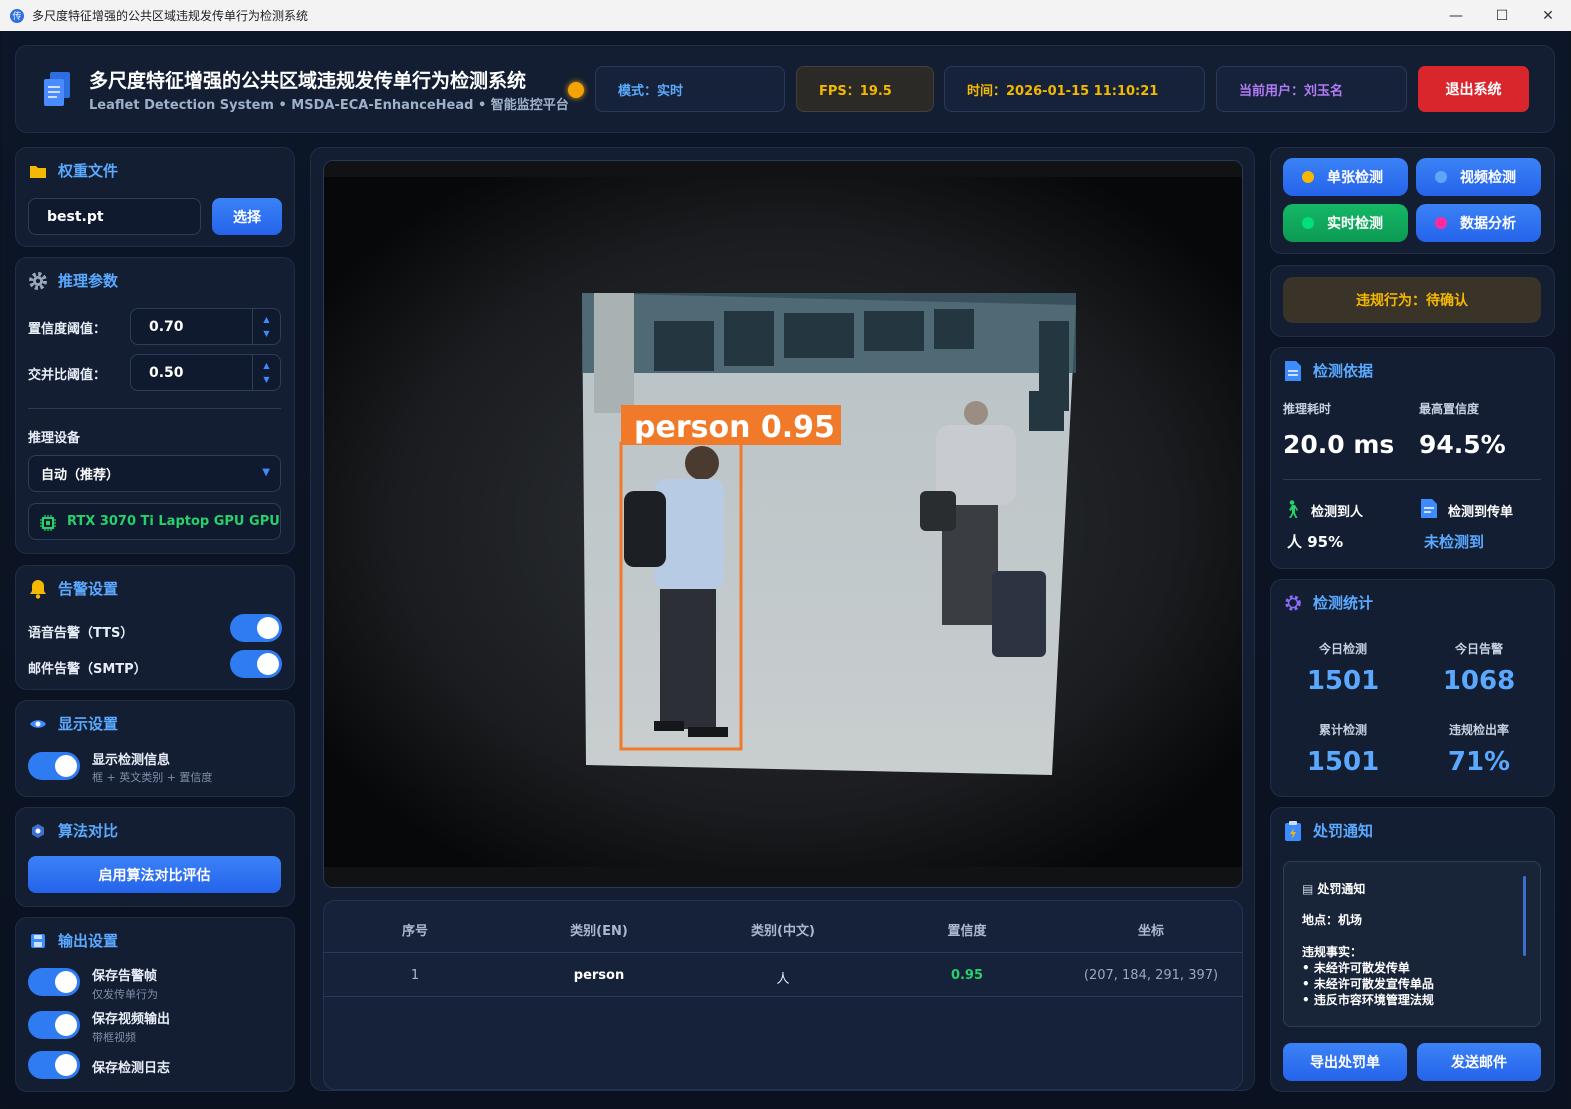 The height and width of the screenshot is (1109, 1571). Describe the element at coordinates (155, 1004) in the screenshot. I see `output-panel: 输出设置 保存告警帧 仅发传单行为 保存视频输出 带框视频 保存检测日志` at that location.